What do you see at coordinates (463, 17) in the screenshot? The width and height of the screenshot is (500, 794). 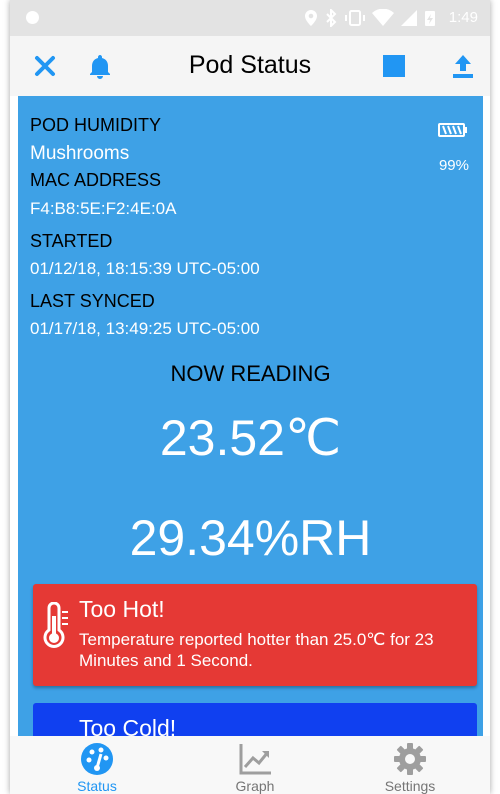 I see `clock: 1:49` at bounding box center [463, 17].